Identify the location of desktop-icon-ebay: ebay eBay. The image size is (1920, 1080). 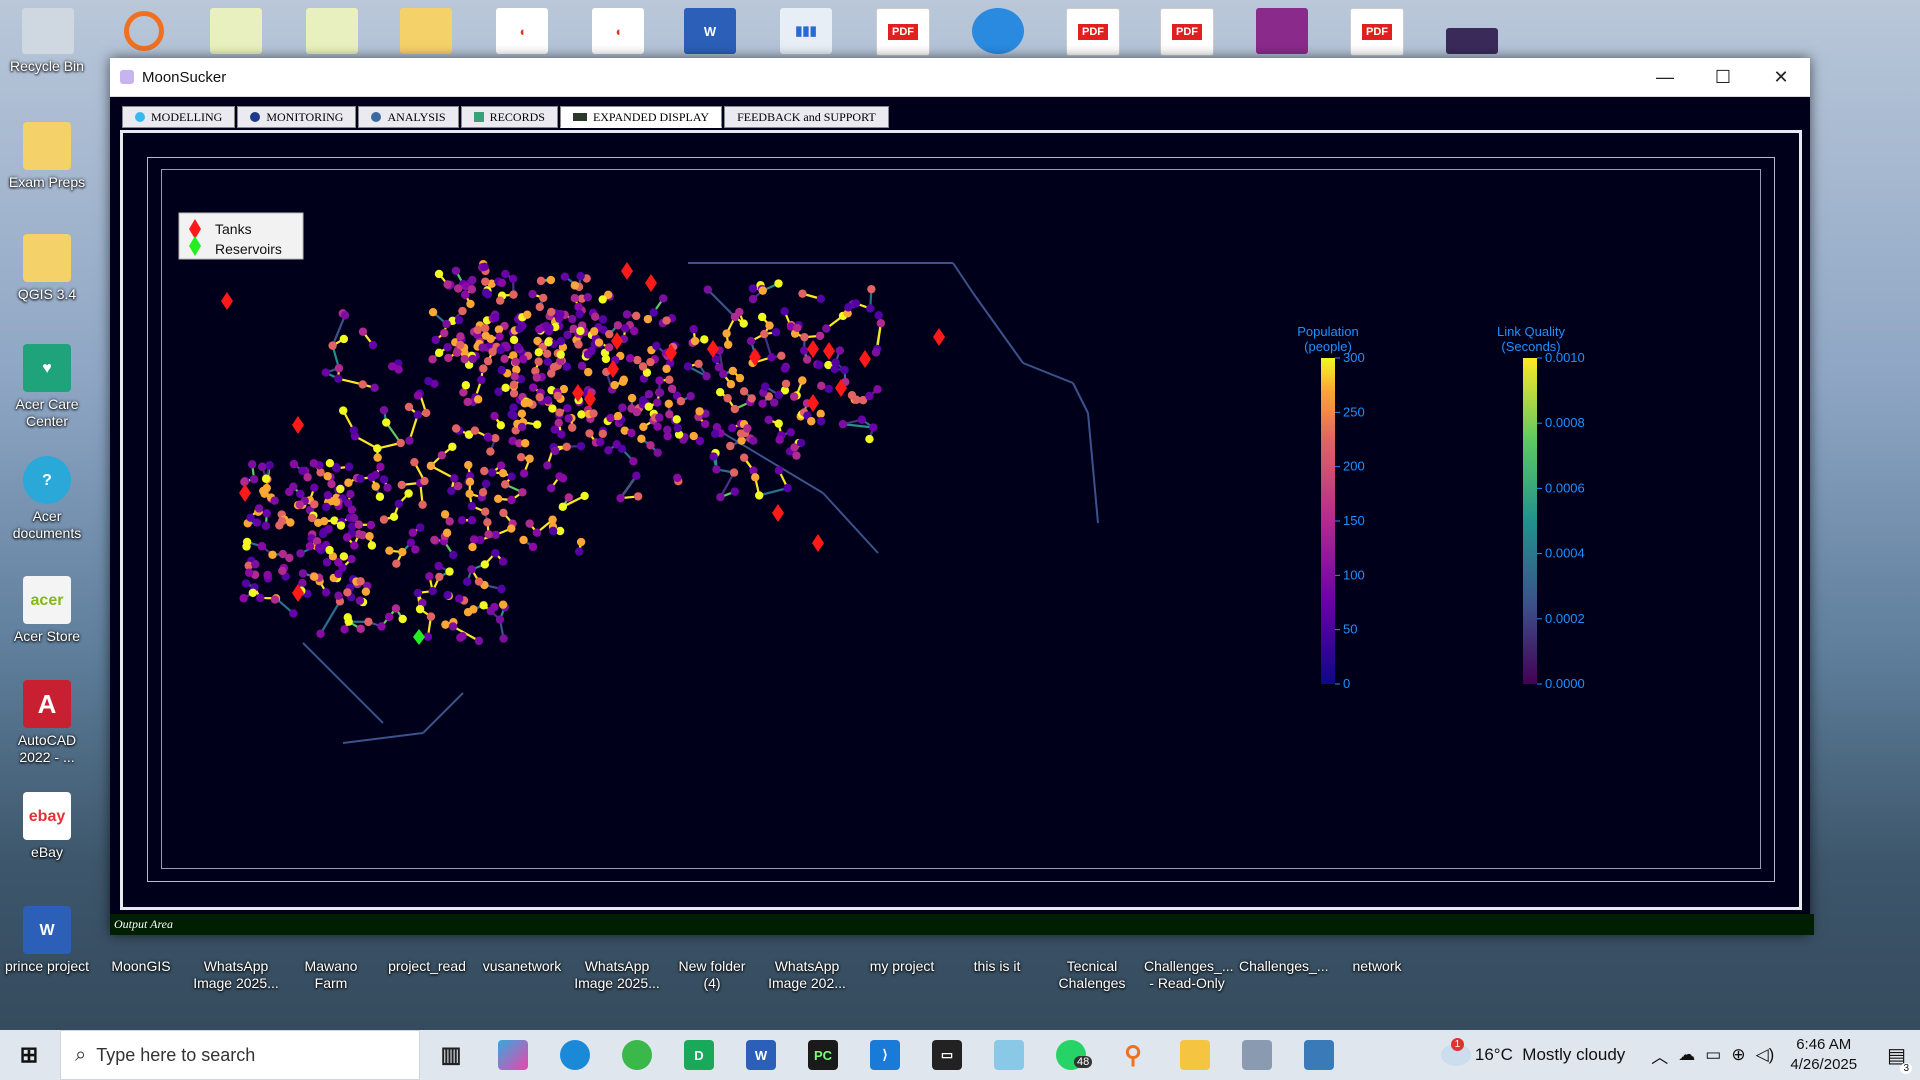
(47, 826).